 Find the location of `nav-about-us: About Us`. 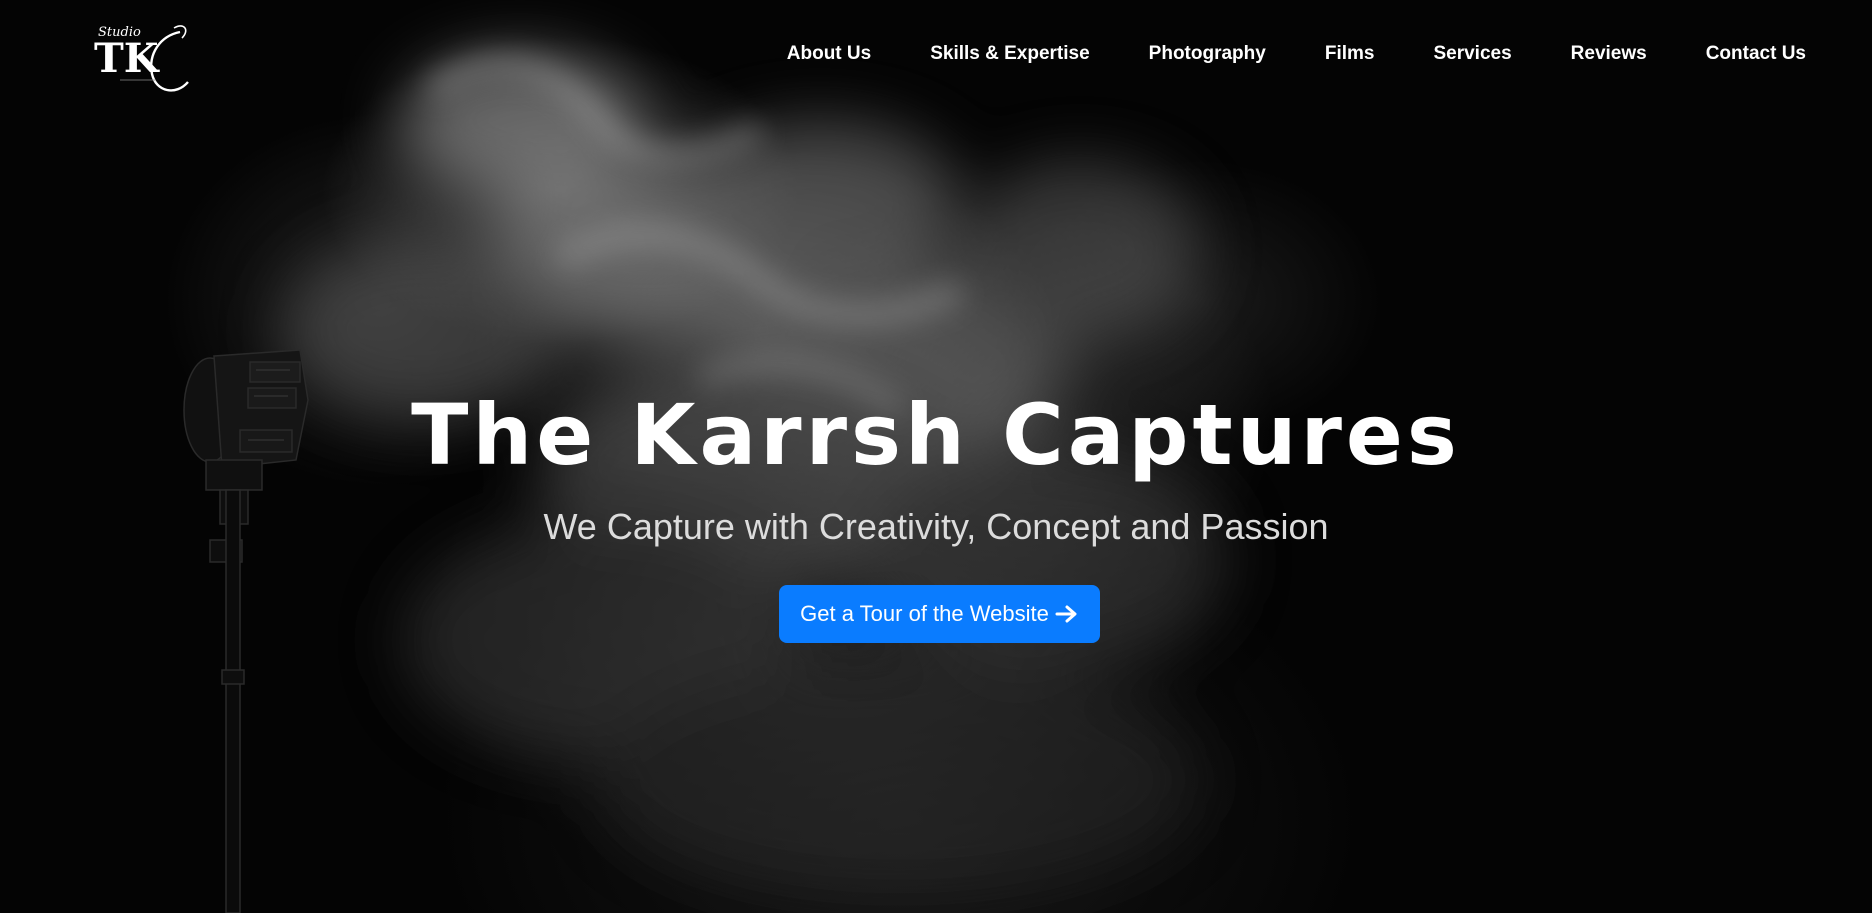

nav-about-us: About Us is located at coordinates (829, 54).